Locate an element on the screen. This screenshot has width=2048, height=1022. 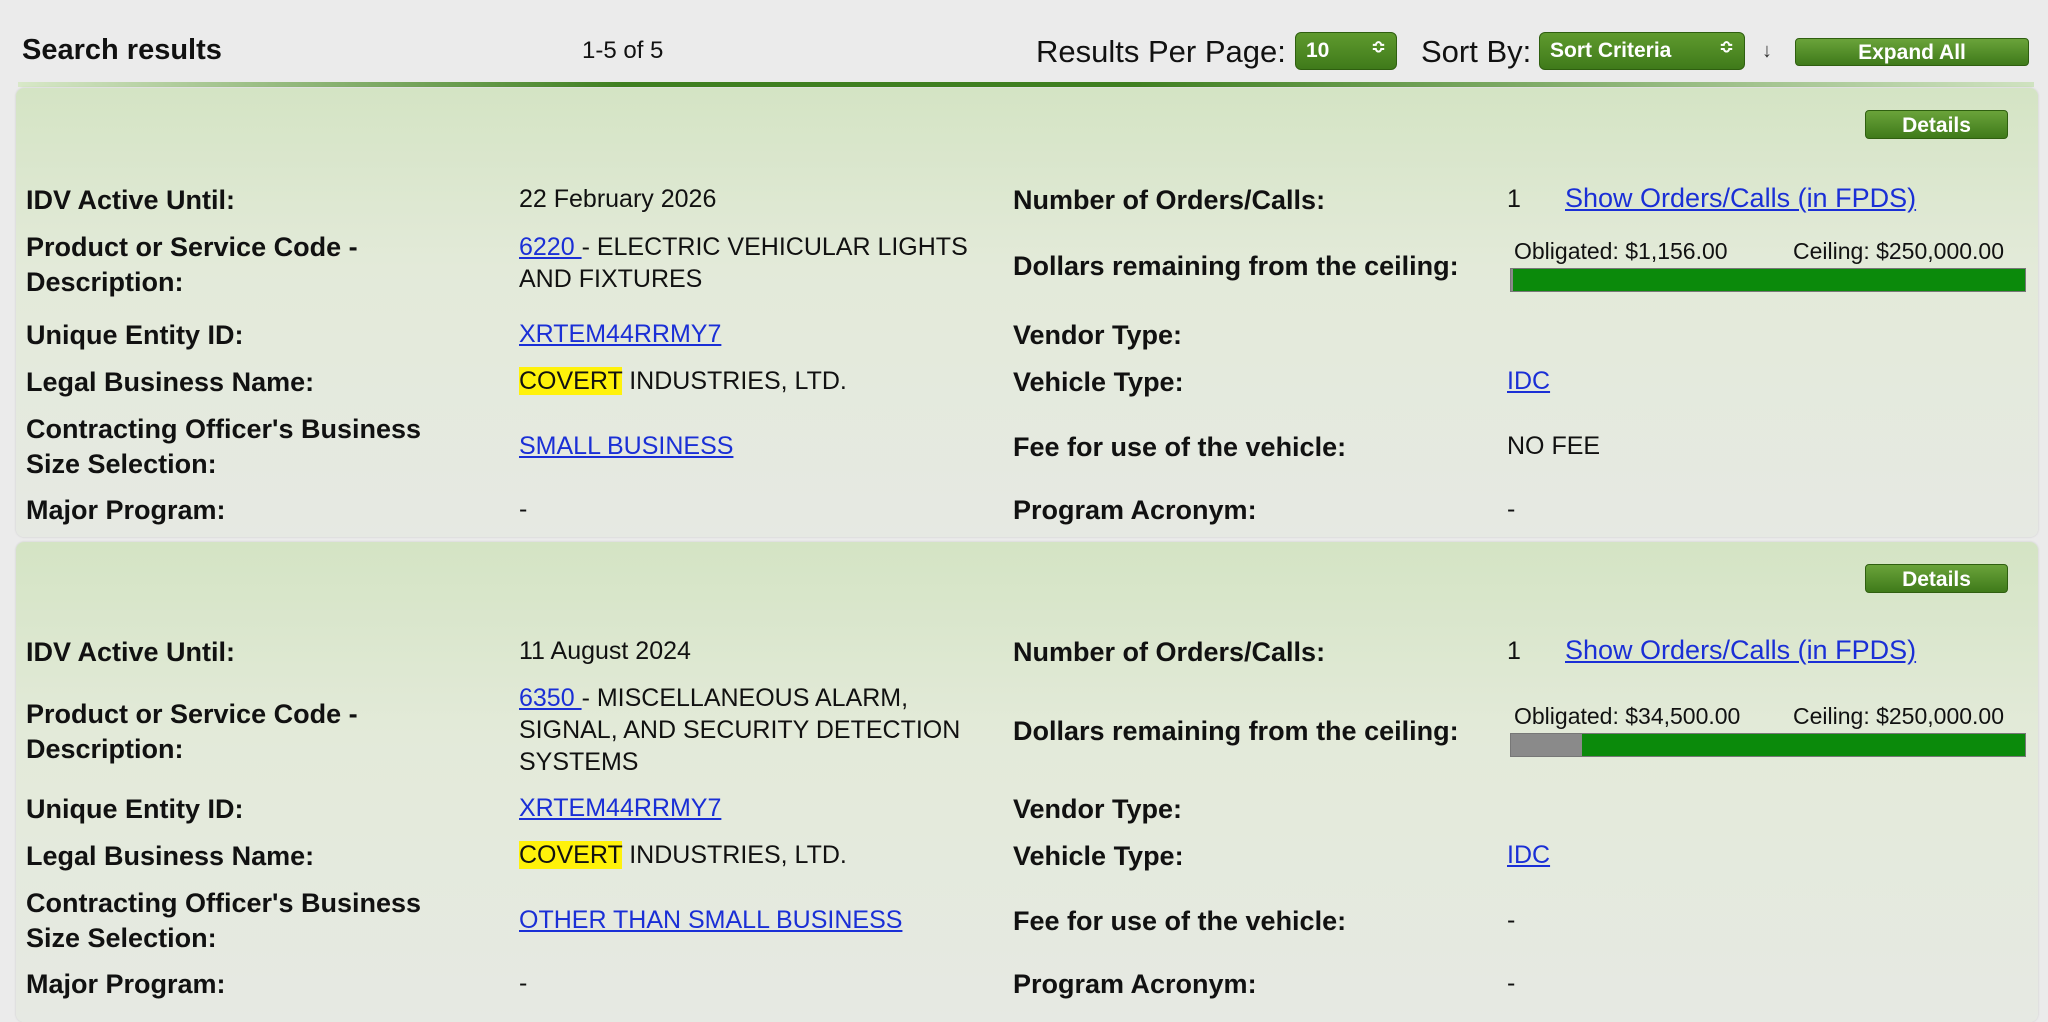
results-per-page-value: 10 is located at coordinates (1318, 50).